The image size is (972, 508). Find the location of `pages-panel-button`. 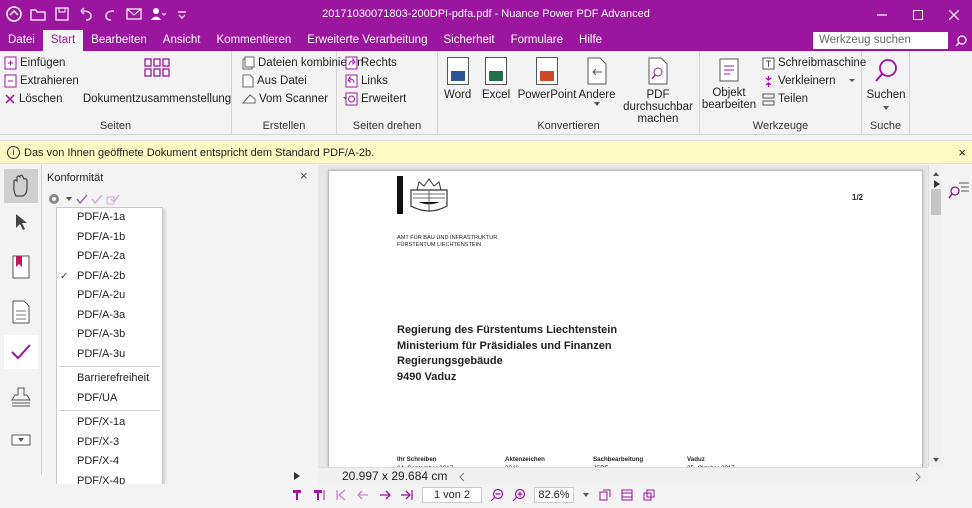

pages-panel-button is located at coordinates (21, 312).